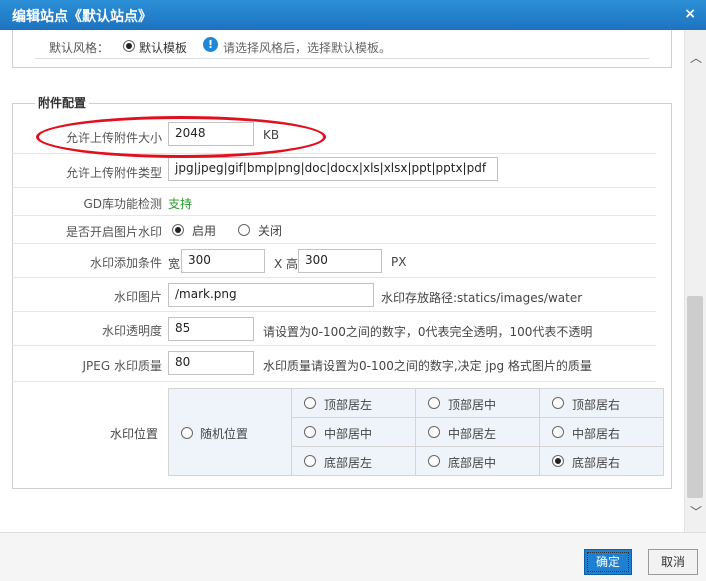 This screenshot has width=706, height=581. I want to click on default-template-radio, so click(129, 46).